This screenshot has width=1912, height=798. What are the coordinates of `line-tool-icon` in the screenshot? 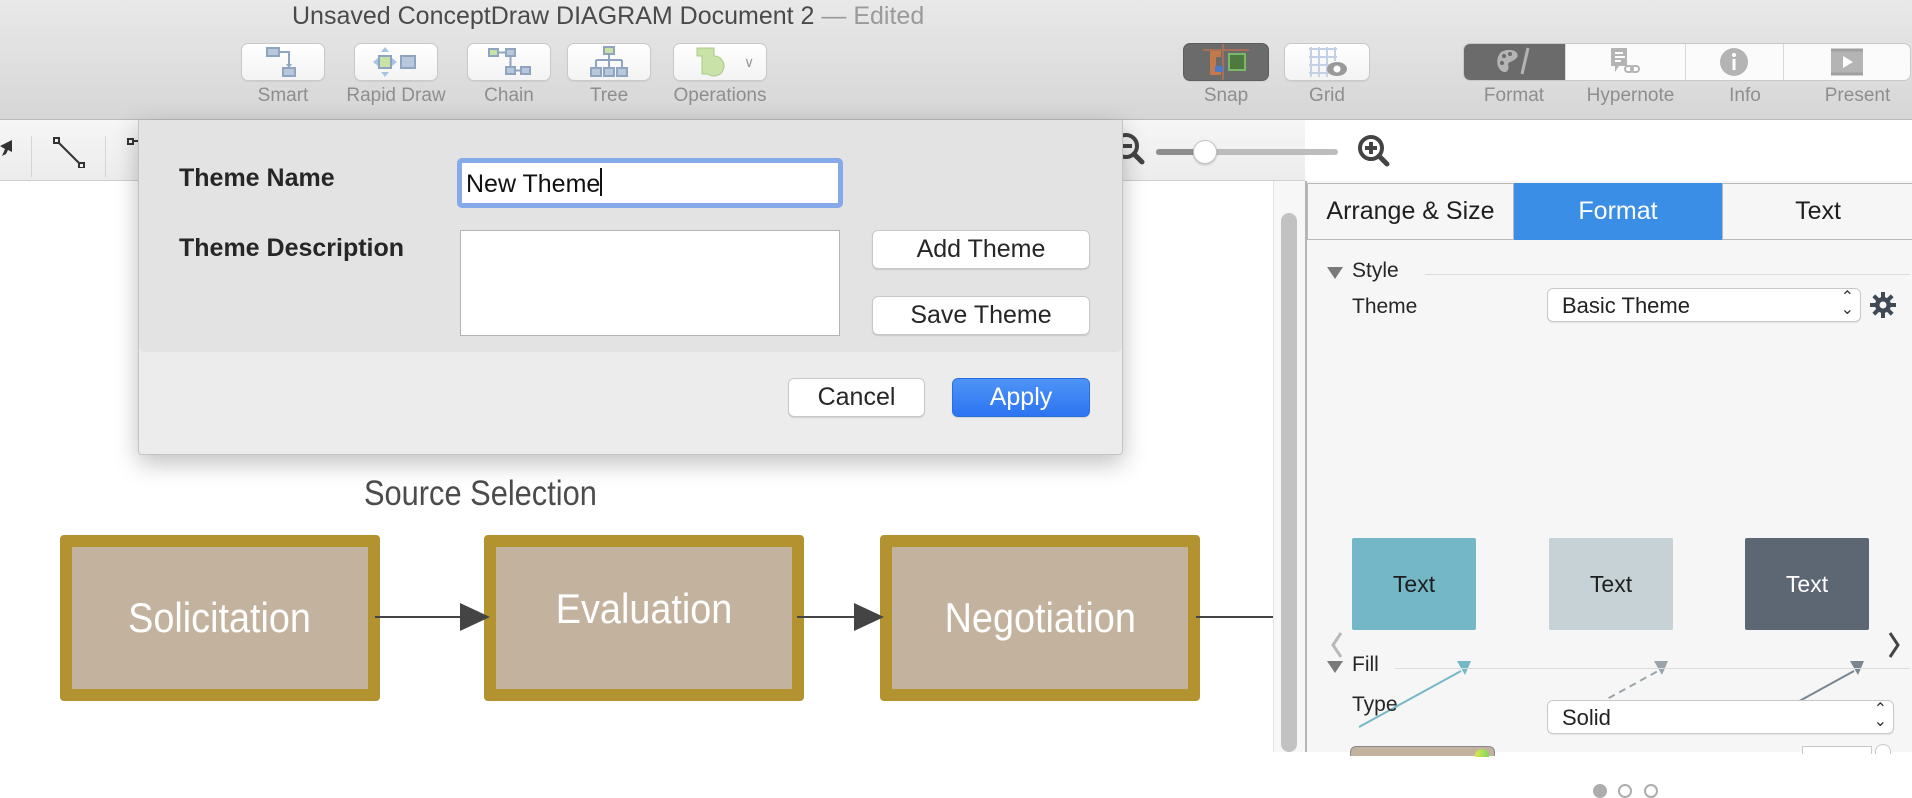 It's located at (69, 152).